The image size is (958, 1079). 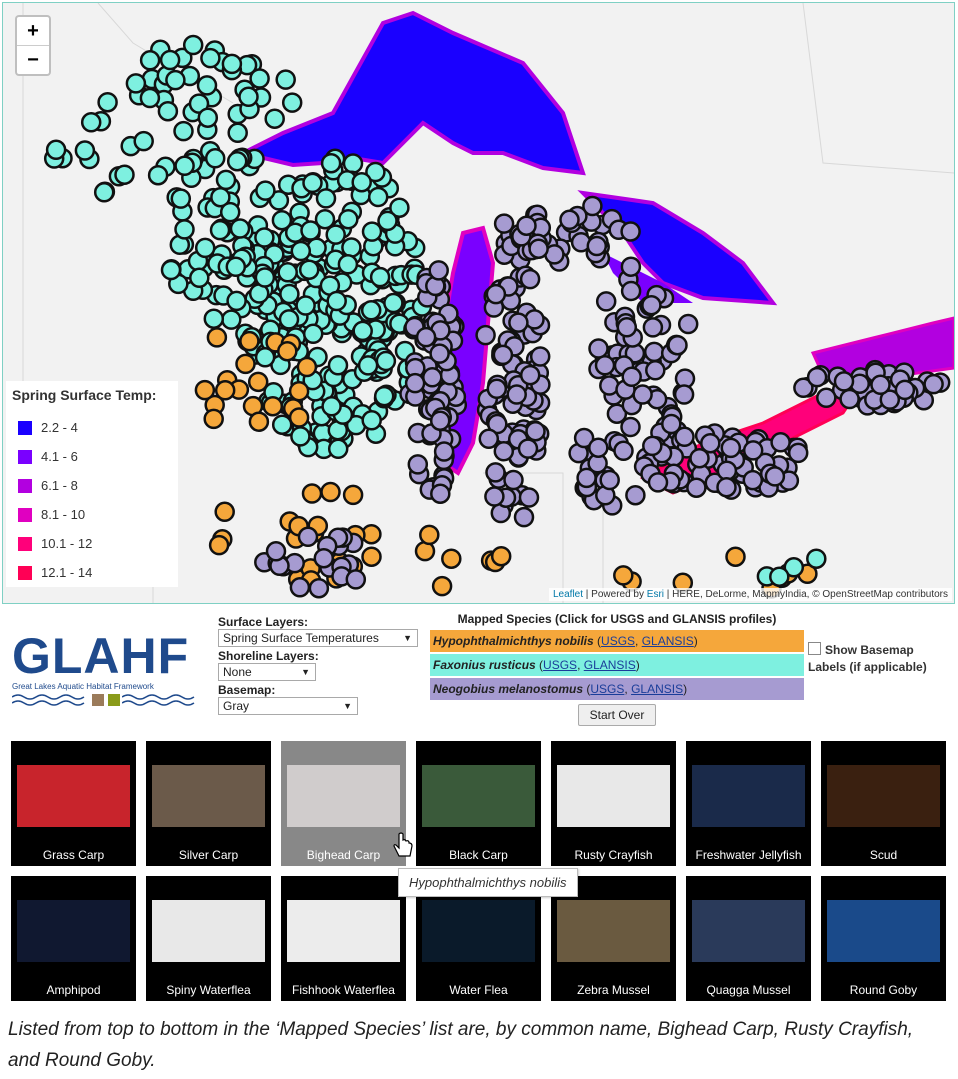 I want to click on species-thumbnail: Rusty Crayfish, so click(x=613, y=803).